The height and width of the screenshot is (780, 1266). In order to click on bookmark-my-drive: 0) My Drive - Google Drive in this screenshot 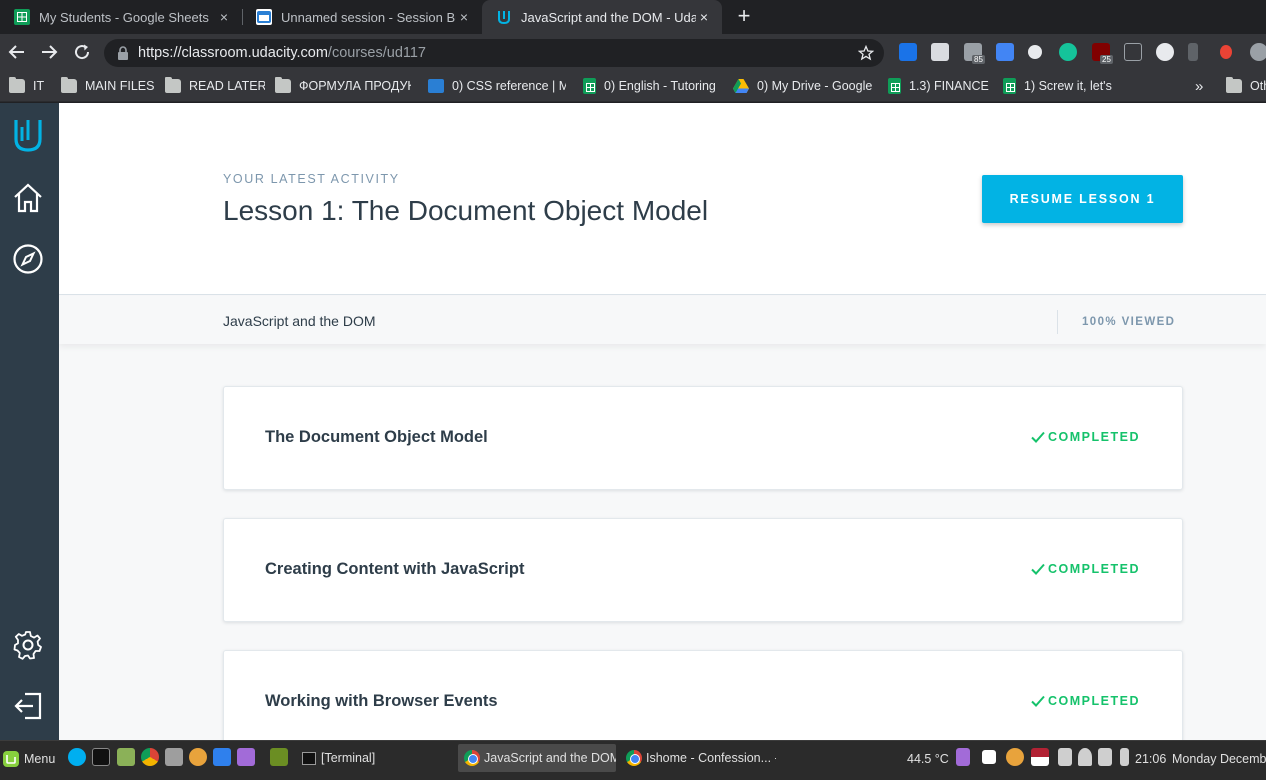, I will do `click(803, 86)`.